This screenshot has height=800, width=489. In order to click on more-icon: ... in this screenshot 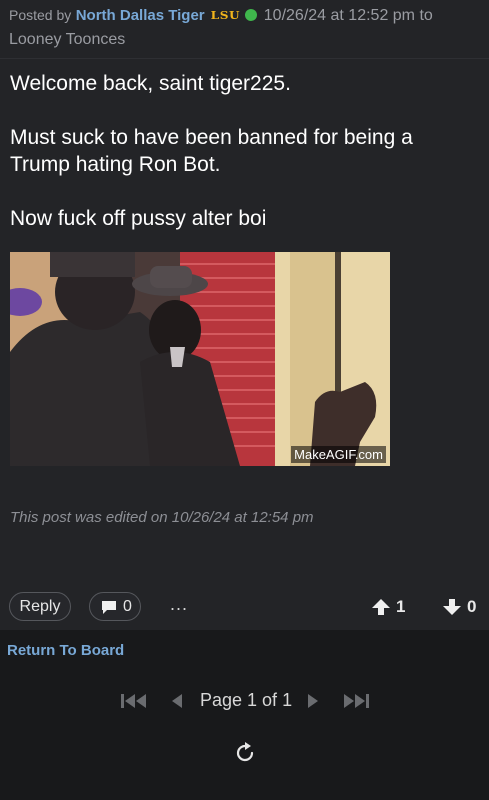, I will do `click(184, 606)`.